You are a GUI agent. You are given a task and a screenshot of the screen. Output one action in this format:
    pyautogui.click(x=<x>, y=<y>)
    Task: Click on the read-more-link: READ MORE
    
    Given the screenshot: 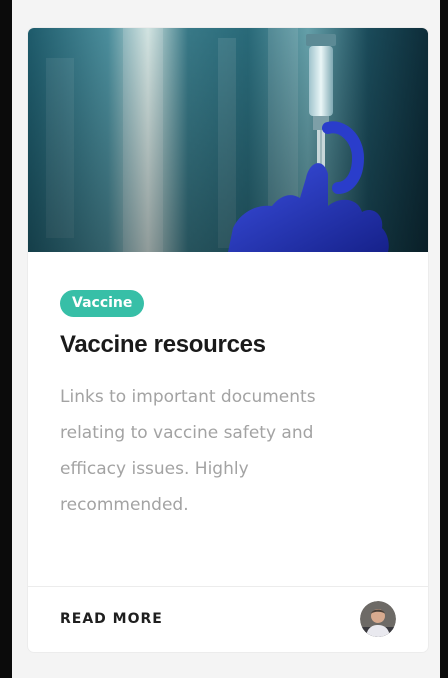 What is the action you would take?
    pyautogui.click(x=111, y=619)
    